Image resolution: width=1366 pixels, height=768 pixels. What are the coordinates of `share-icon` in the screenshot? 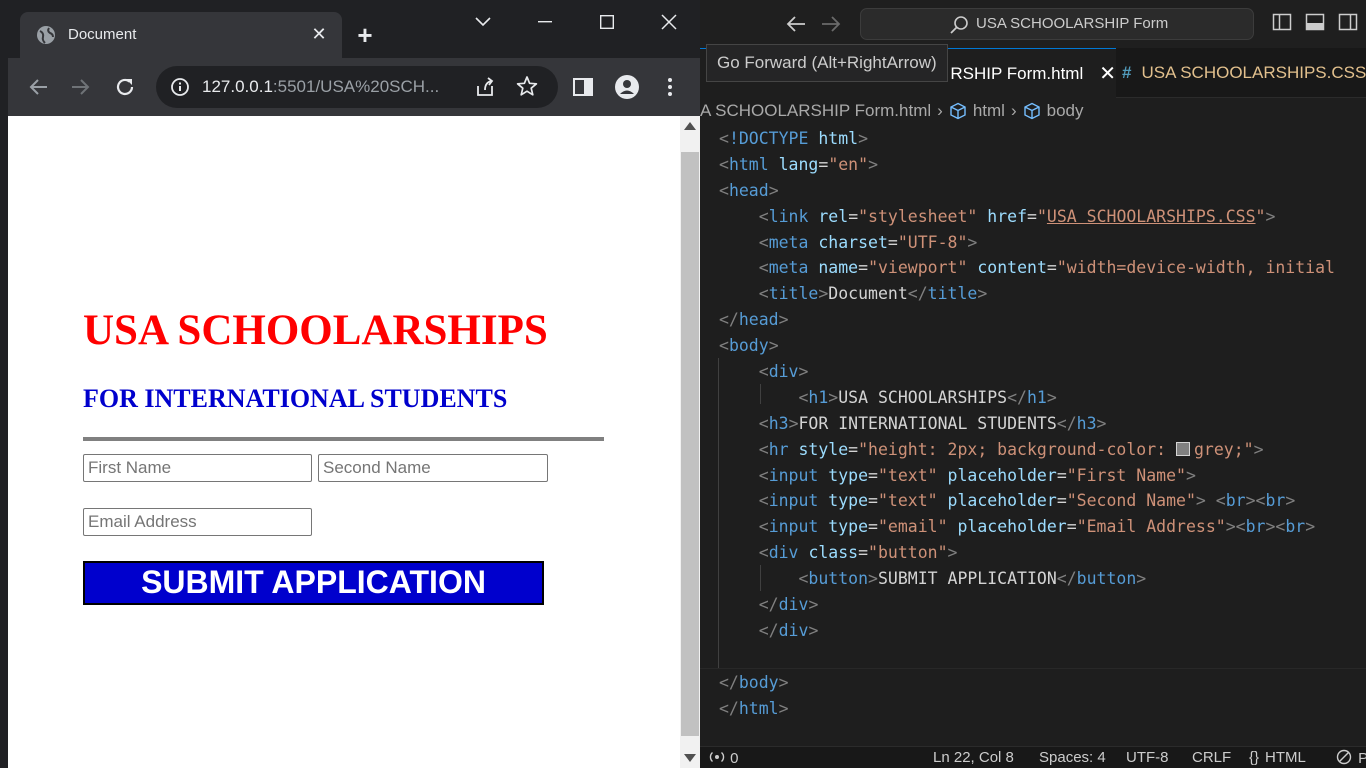 It's located at (485, 87).